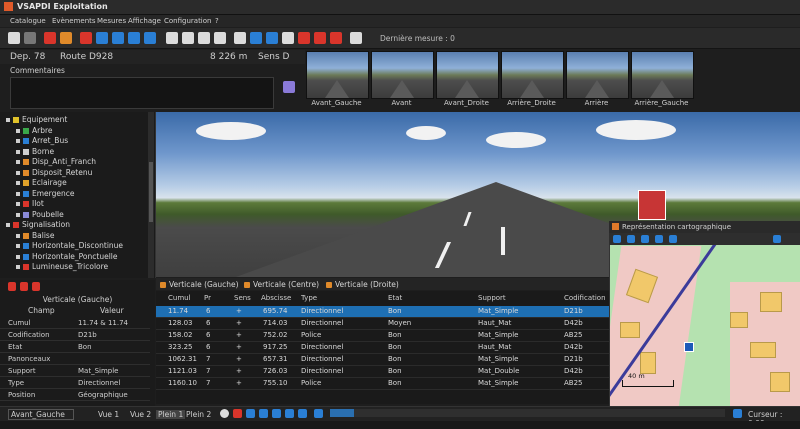  Describe the element at coordinates (75, 371) in the screenshot. I see `property-row: Support Mat_Simple` at that location.